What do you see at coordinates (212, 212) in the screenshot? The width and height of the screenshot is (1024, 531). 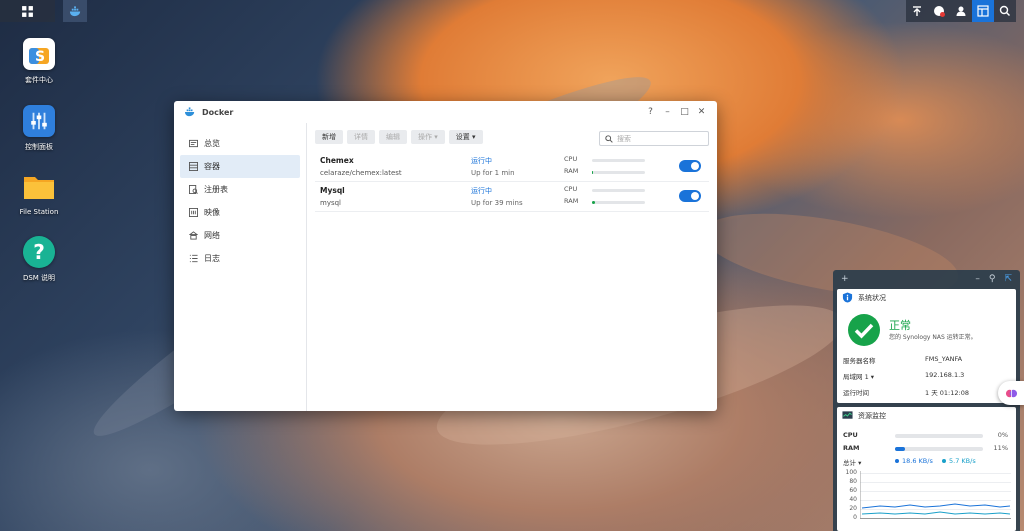 I see `sidebar-item-label: 映像` at bounding box center [212, 212].